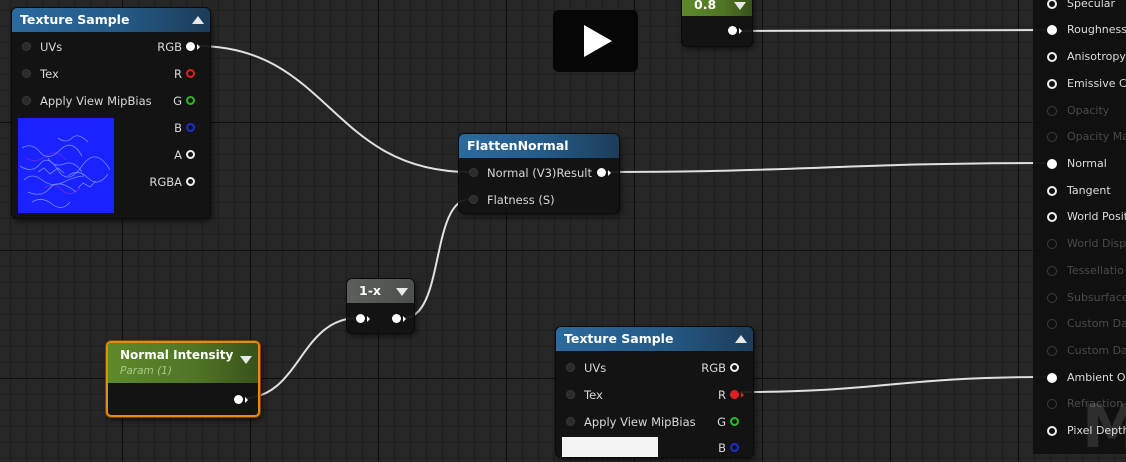  What do you see at coordinates (473, 172) in the screenshot?
I see `input-pin-normal` at bounding box center [473, 172].